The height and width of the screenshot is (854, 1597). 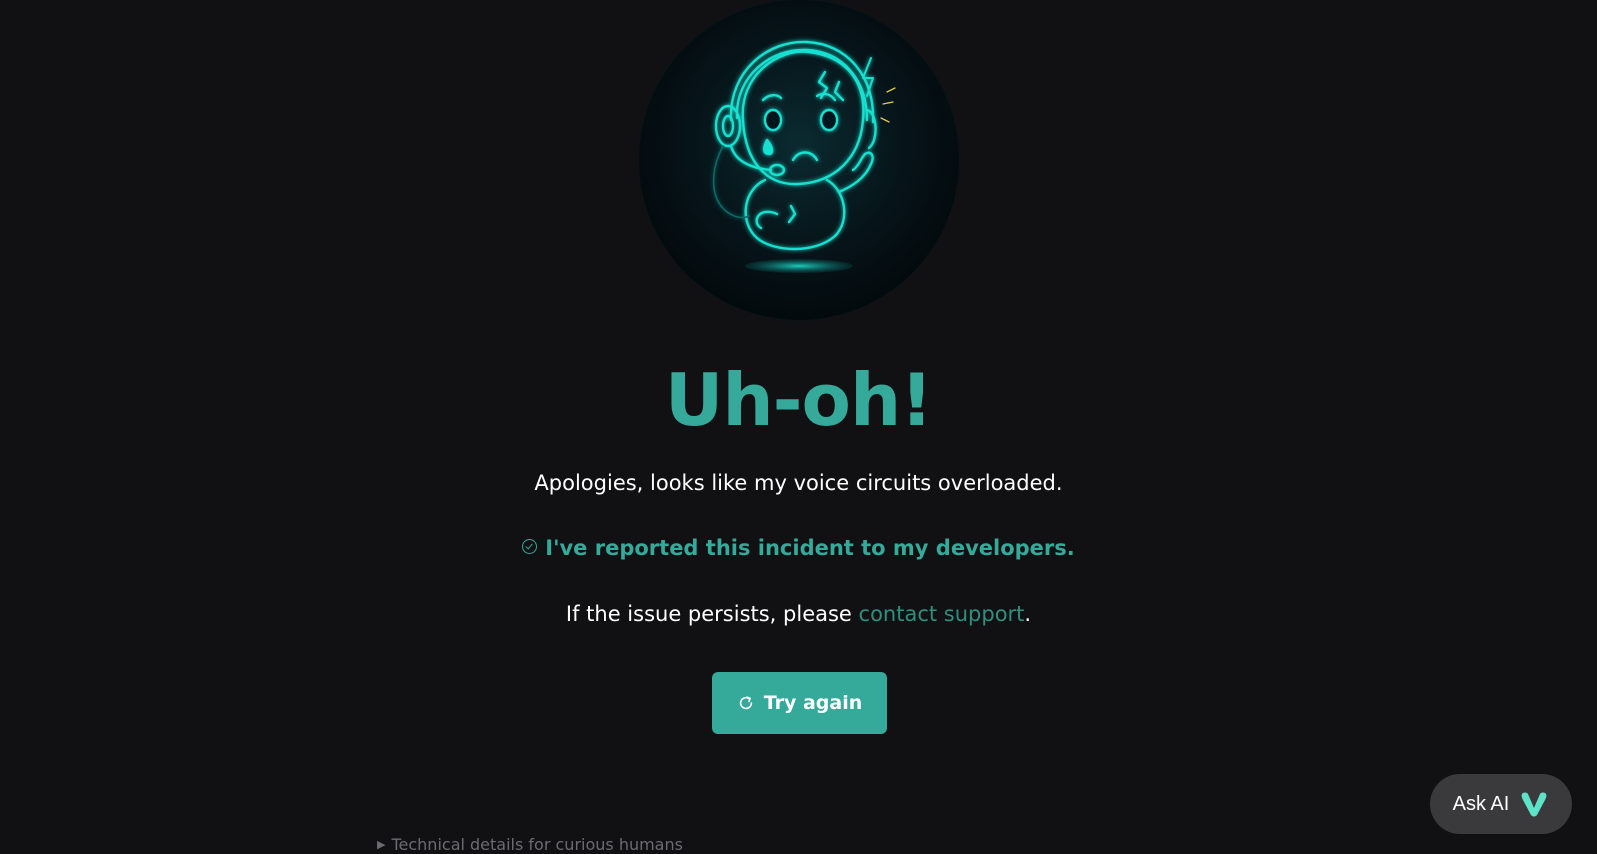 I want to click on try-again-button: Try again, so click(x=799, y=703).